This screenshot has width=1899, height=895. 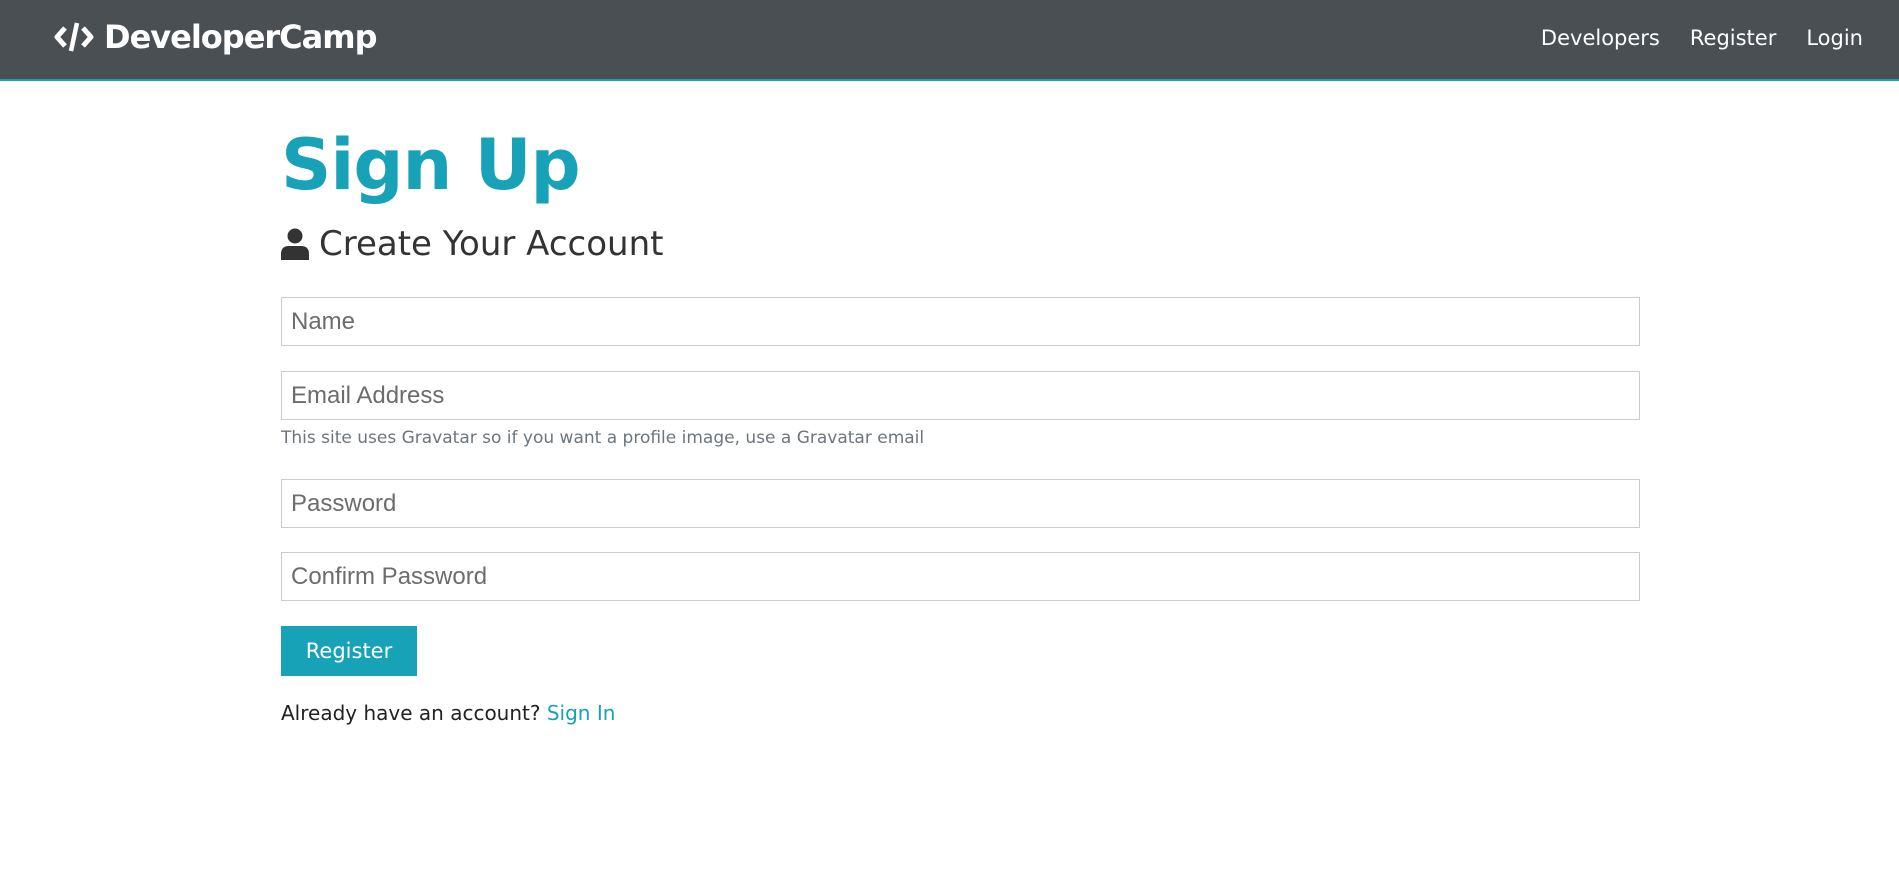 What do you see at coordinates (491, 244) in the screenshot?
I see `subtitle-text: Create Your Account` at bounding box center [491, 244].